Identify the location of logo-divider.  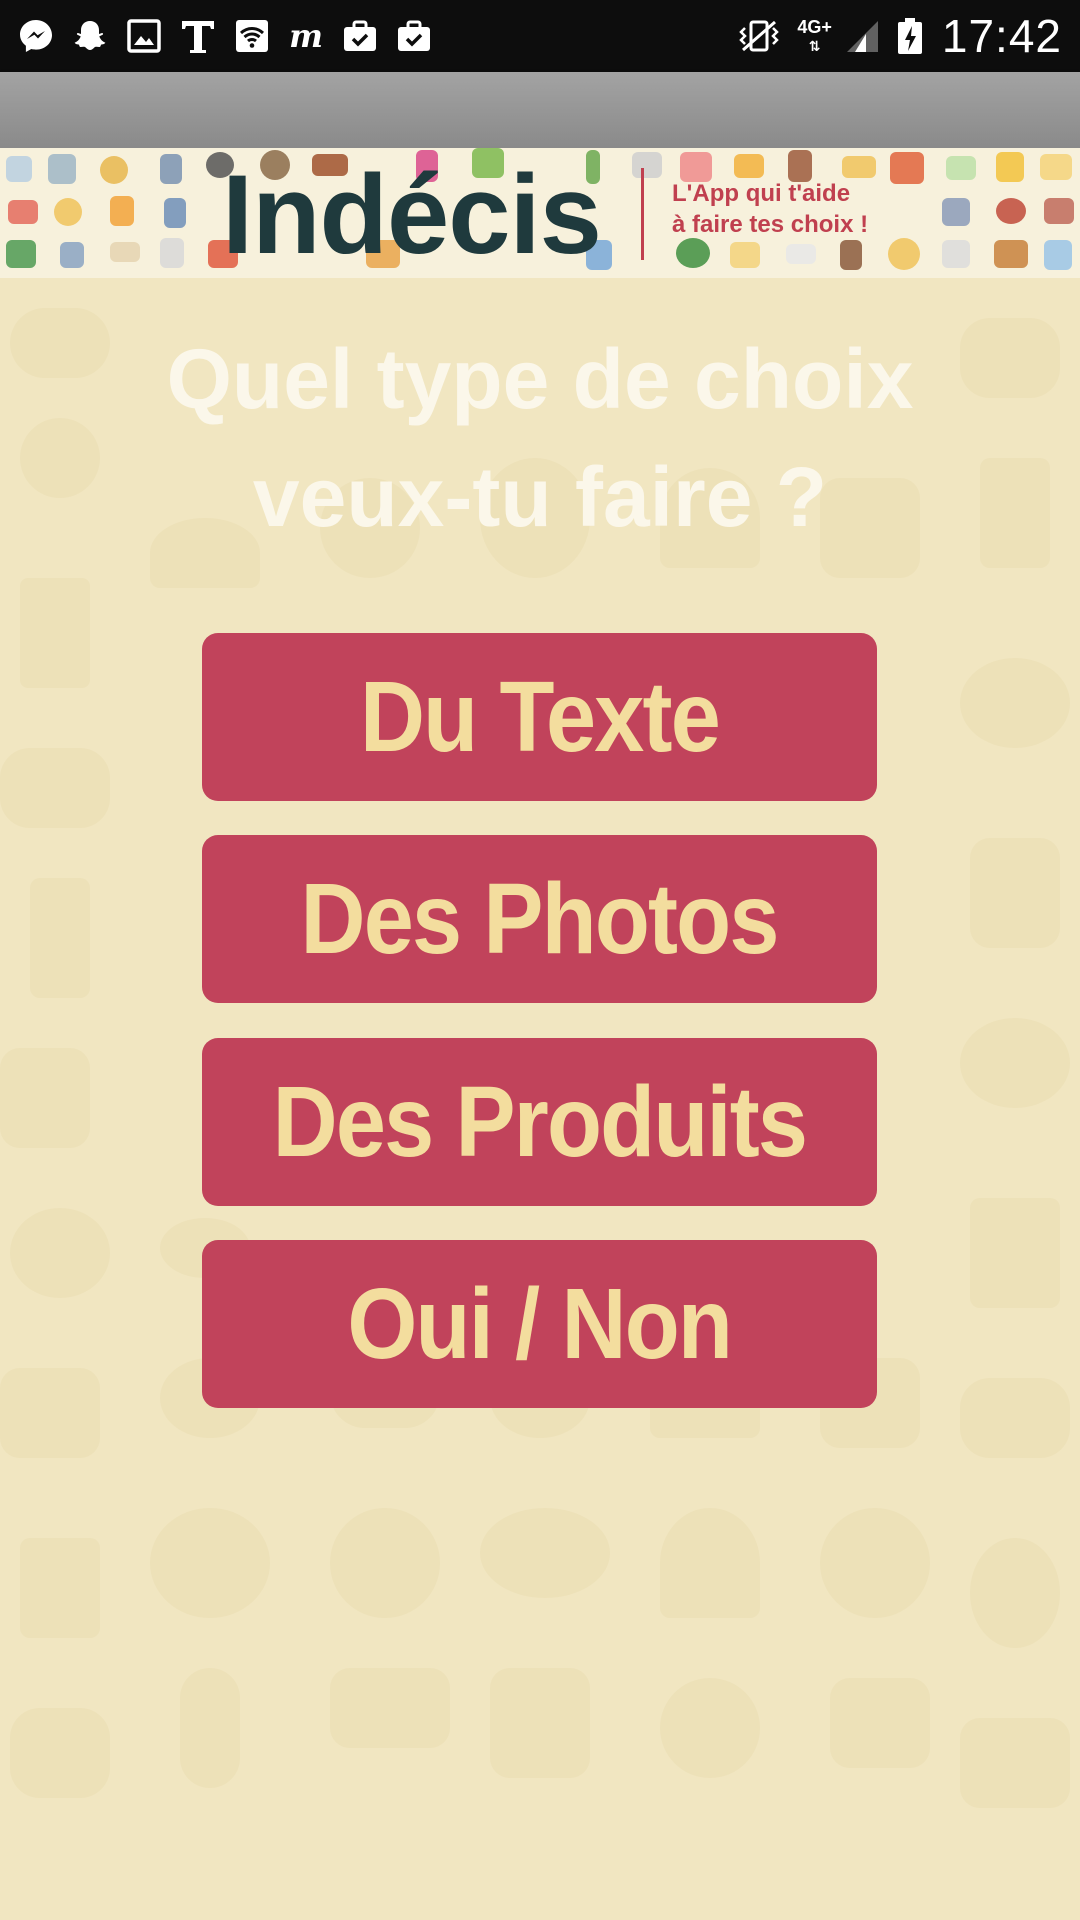
(642, 214).